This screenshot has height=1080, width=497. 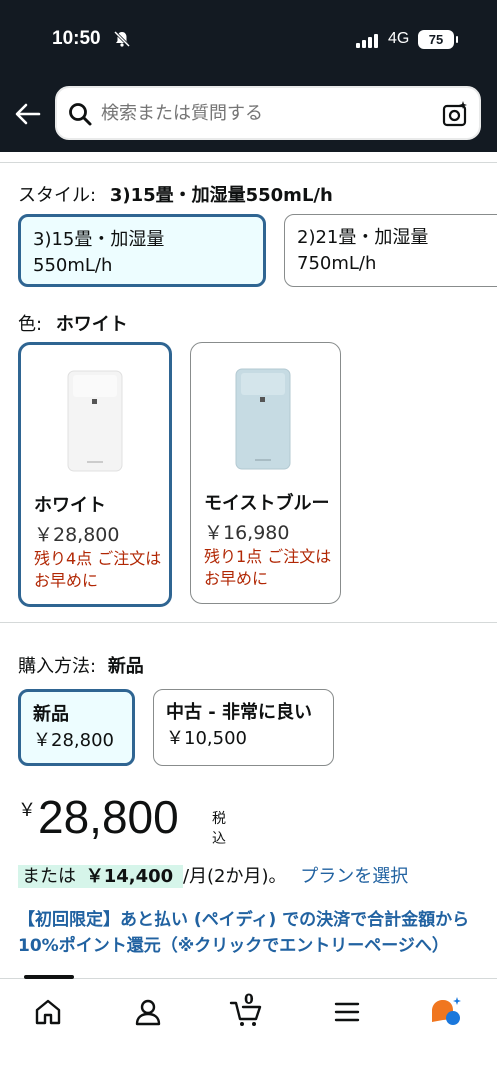 What do you see at coordinates (30, 324) in the screenshot?
I see `color-label: 色:` at bounding box center [30, 324].